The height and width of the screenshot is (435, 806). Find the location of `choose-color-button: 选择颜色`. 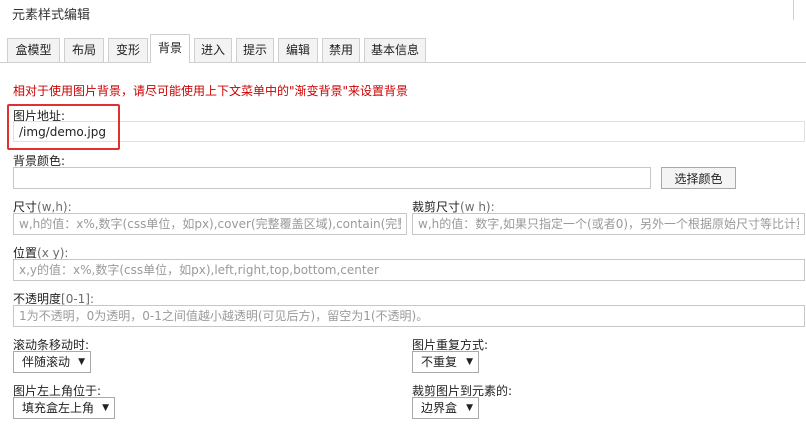

choose-color-button: 选择颜色 is located at coordinates (698, 178).